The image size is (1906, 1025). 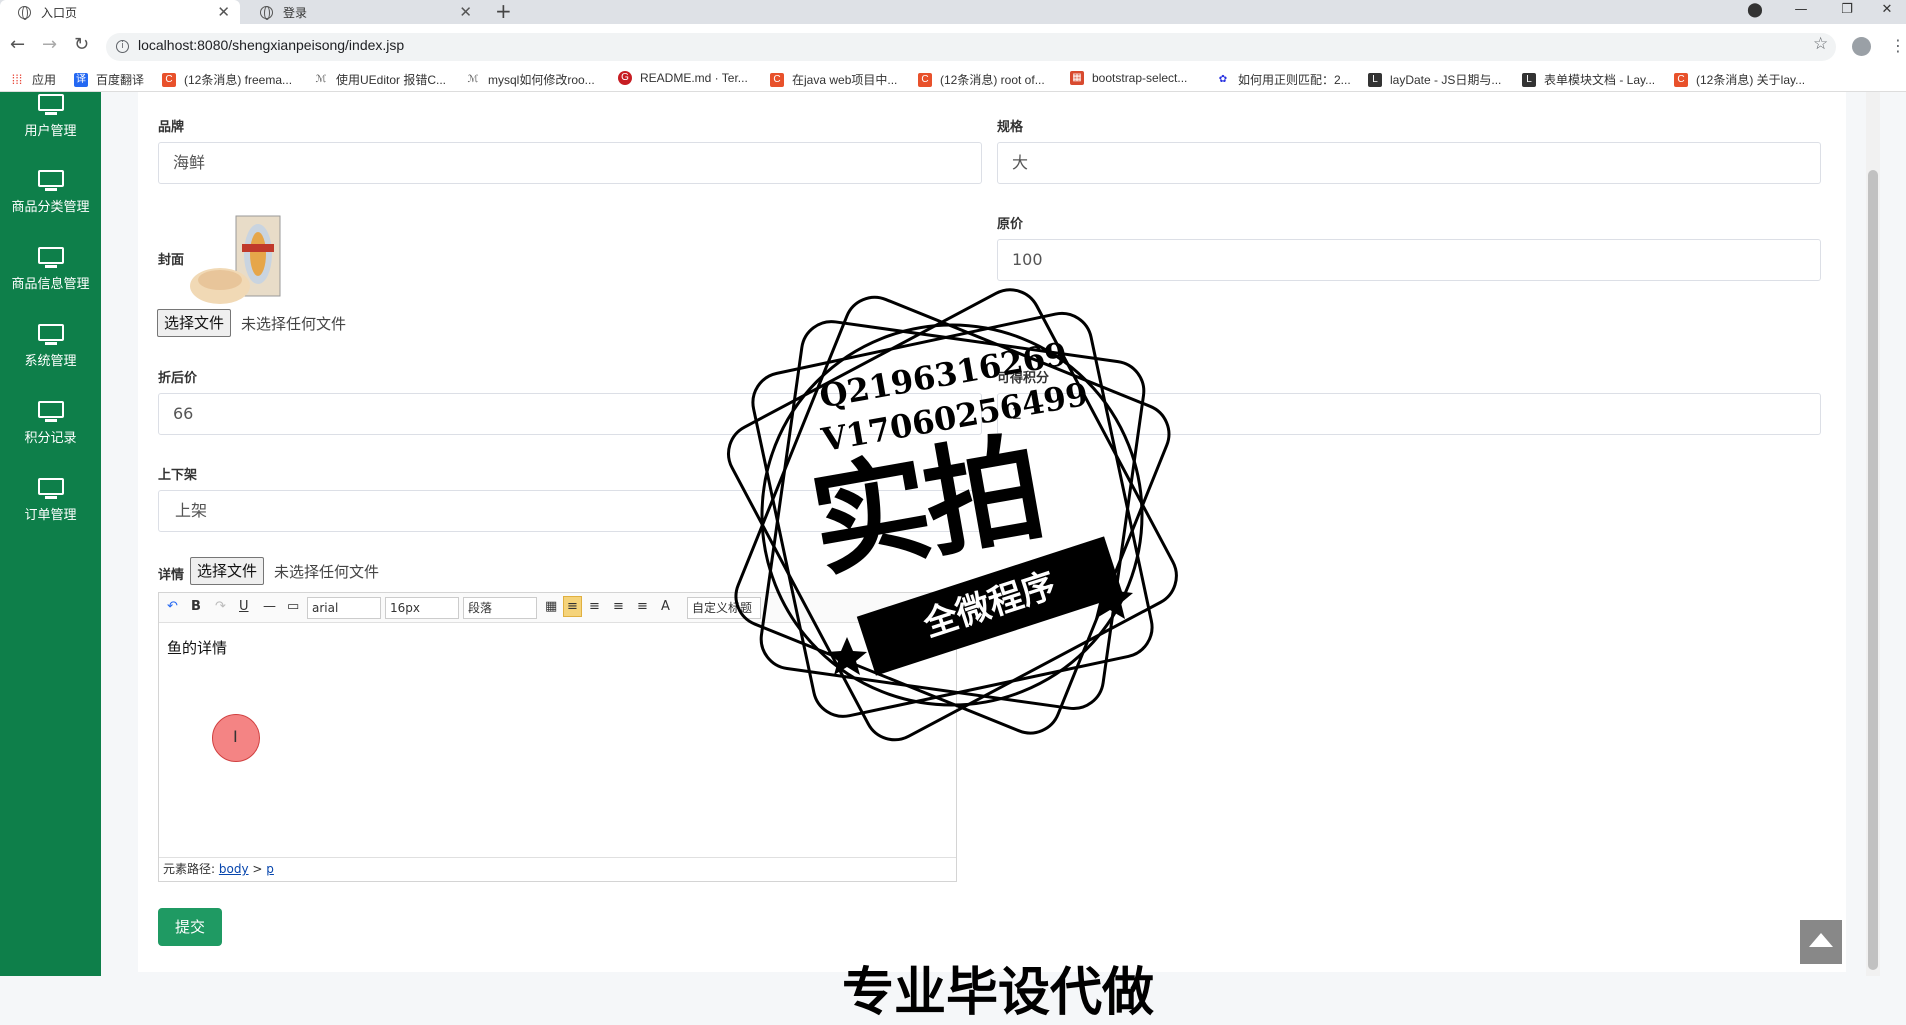 I want to click on brand-label: 品牌, so click(x=171, y=127).